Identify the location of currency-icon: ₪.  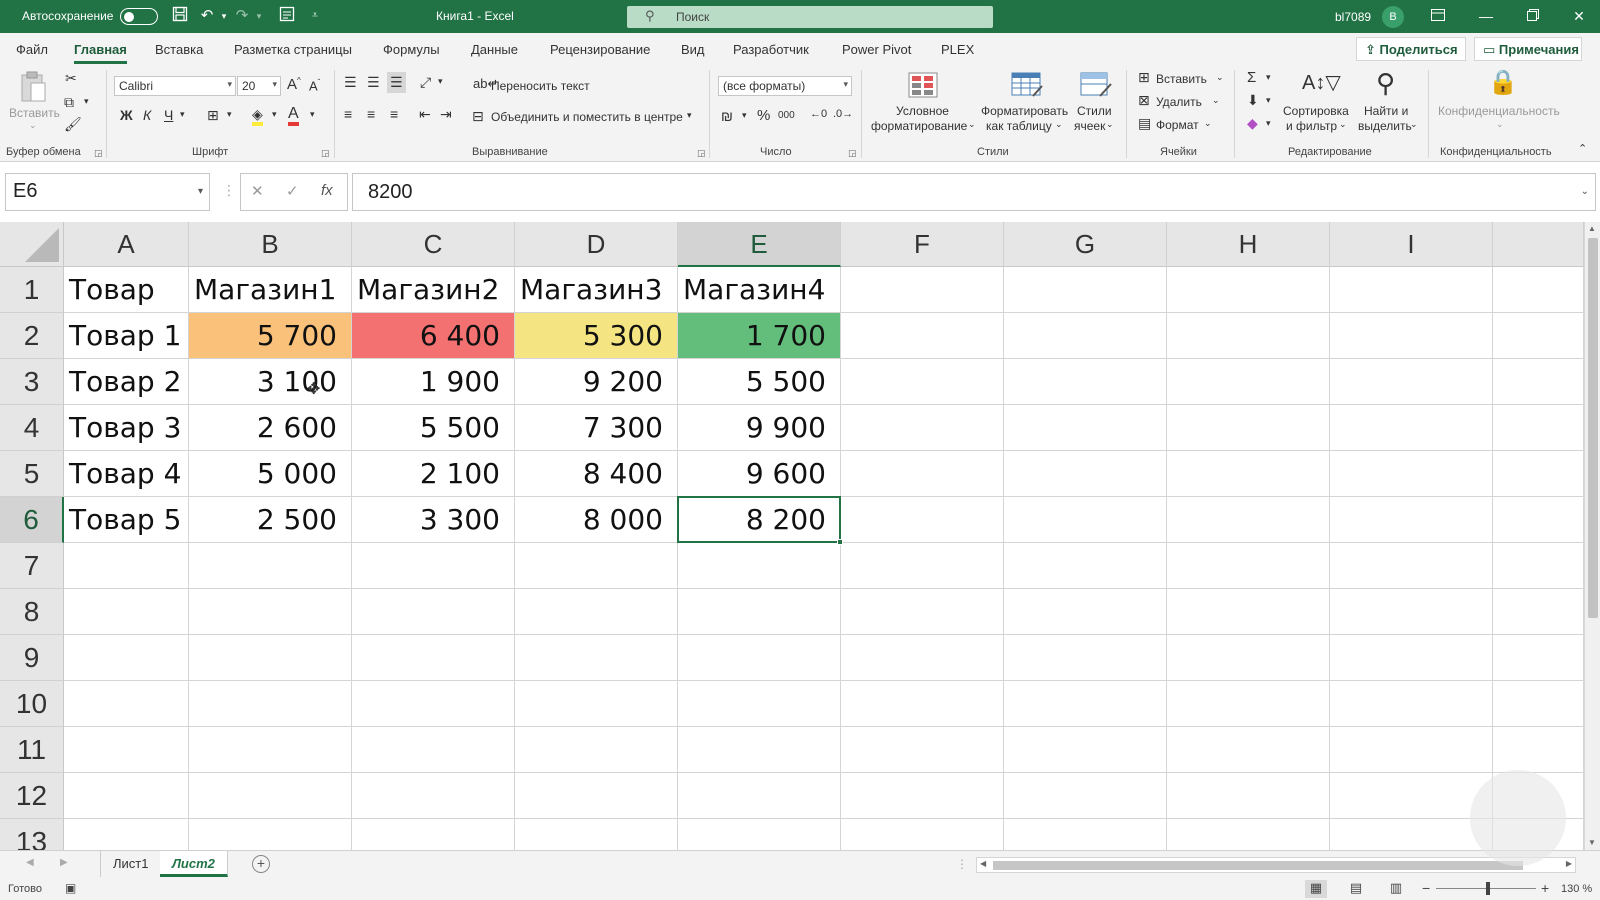
(727, 116).